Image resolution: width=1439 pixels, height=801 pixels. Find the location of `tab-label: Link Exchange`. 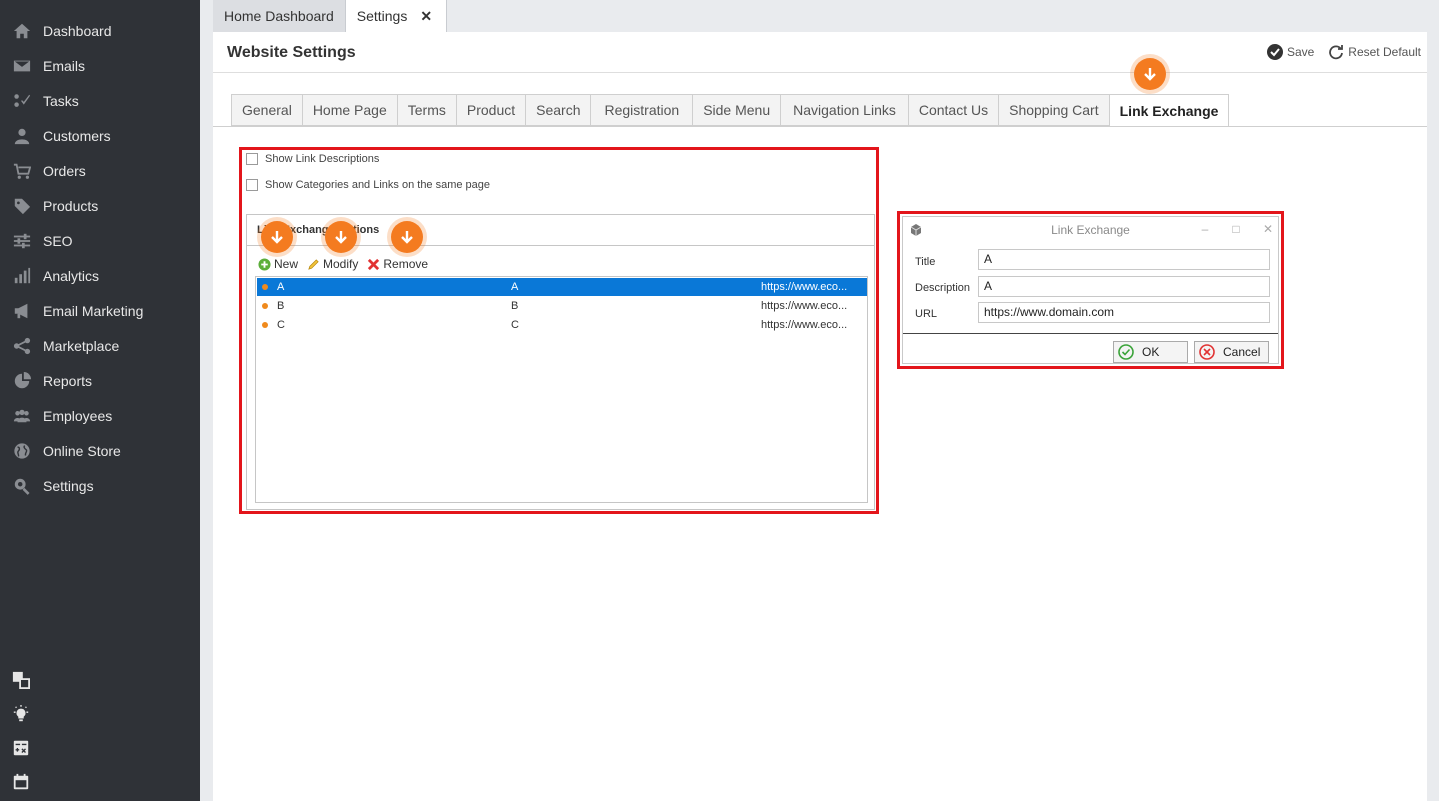

tab-label: Link Exchange is located at coordinates (1169, 110).